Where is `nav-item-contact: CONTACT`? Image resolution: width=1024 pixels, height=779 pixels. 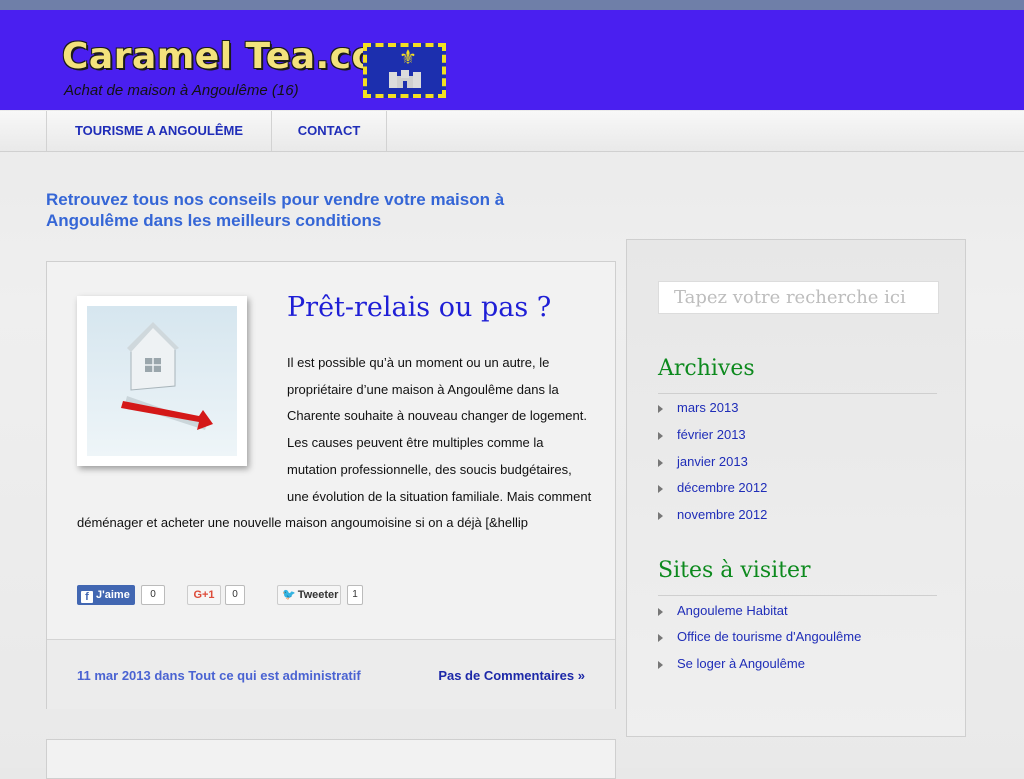
nav-item-contact: CONTACT is located at coordinates (329, 131).